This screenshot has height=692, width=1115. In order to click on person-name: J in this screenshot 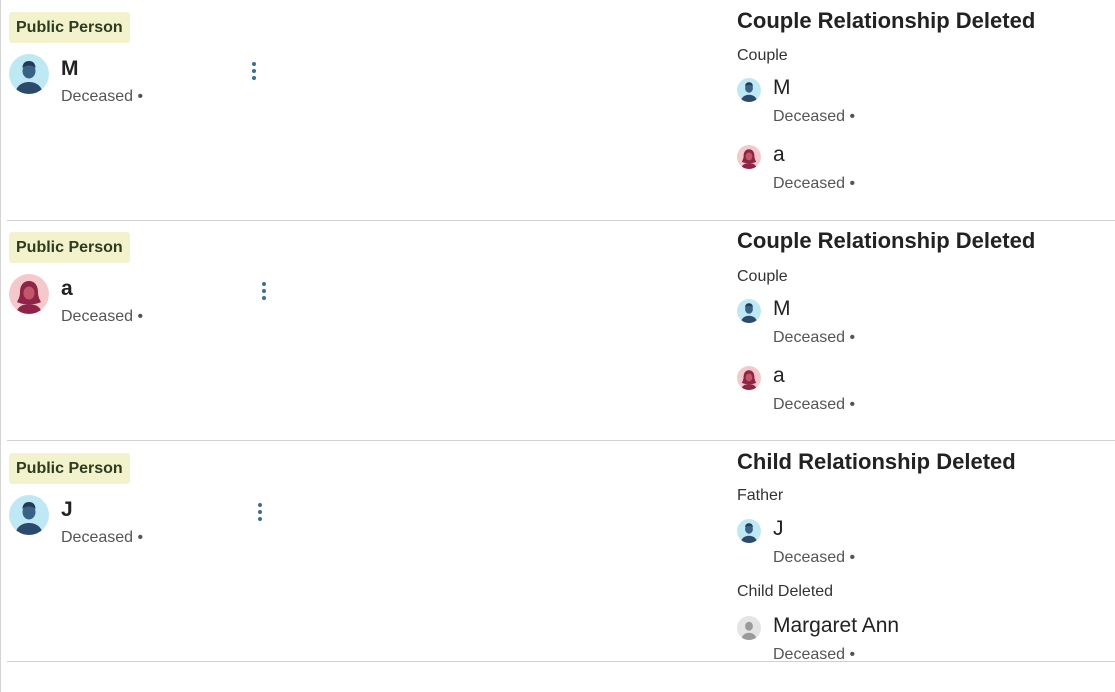, I will do `click(67, 510)`.